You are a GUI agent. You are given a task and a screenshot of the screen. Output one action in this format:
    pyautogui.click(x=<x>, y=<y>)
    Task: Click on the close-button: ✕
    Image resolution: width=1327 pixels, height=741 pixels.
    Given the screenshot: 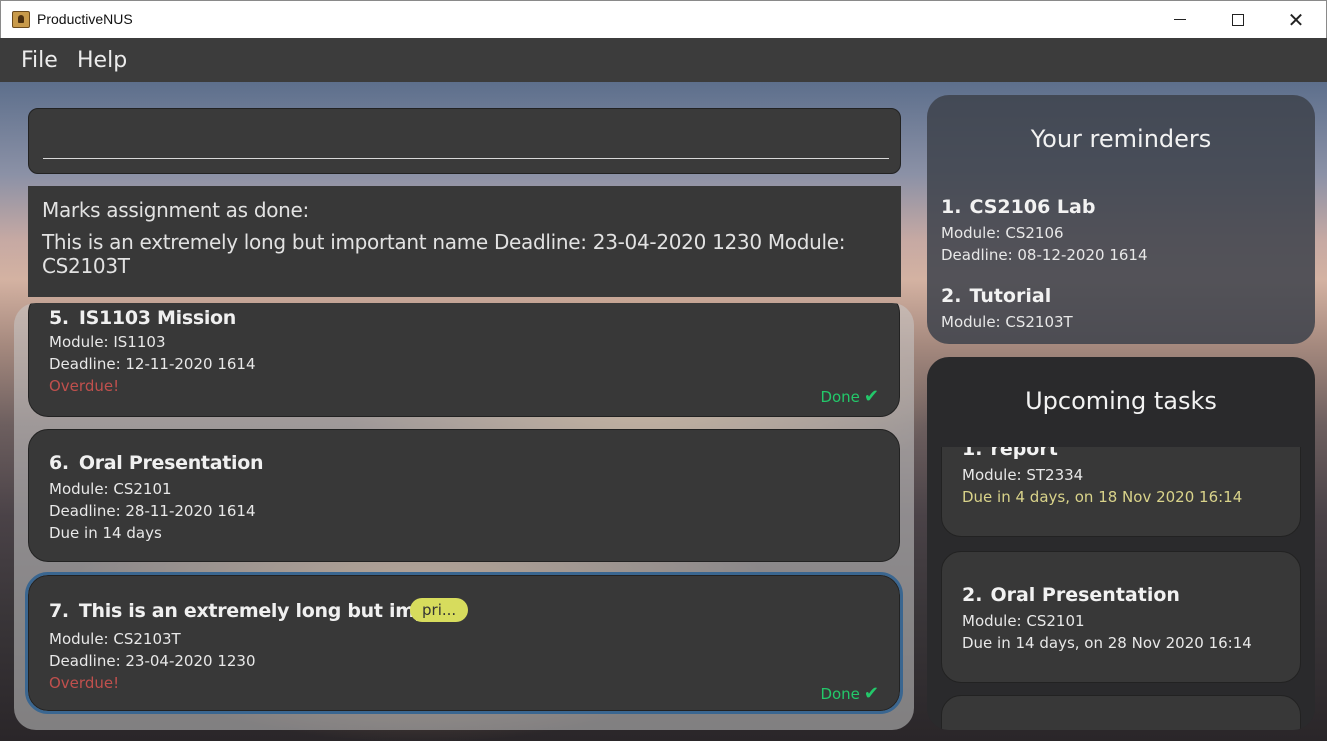 What is the action you would take?
    pyautogui.click(x=1296, y=19)
    